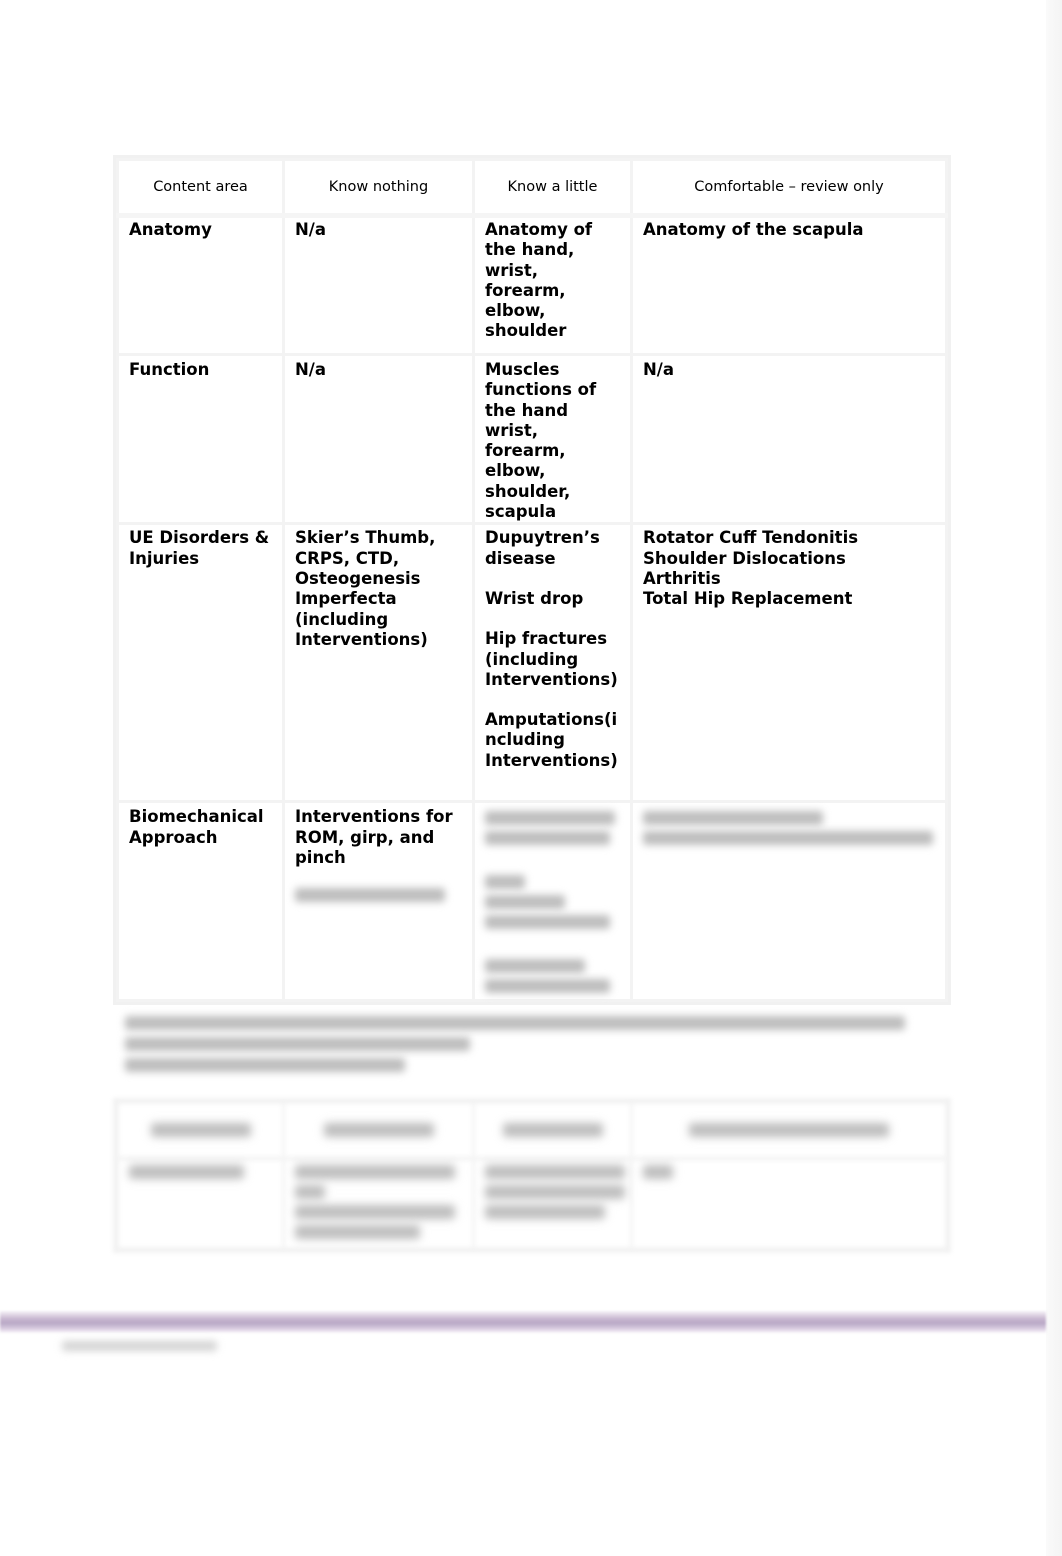 This screenshot has height=1556, width=1062. Describe the element at coordinates (789, 285) in the screenshot. I see `cell-comfortable: Anatomy of the scapula` at that location.